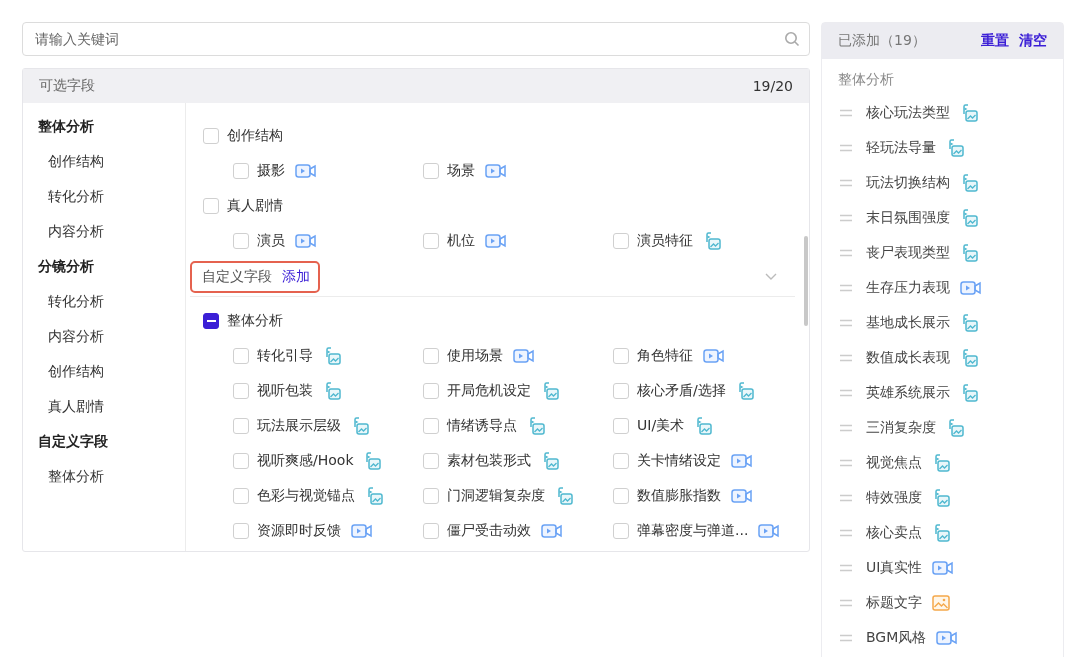 The height and width of the screenshot is (657, 1080). Describe the element at coordinates (461, 240) in the screenshot. I see `field-label: 机位` at that location.